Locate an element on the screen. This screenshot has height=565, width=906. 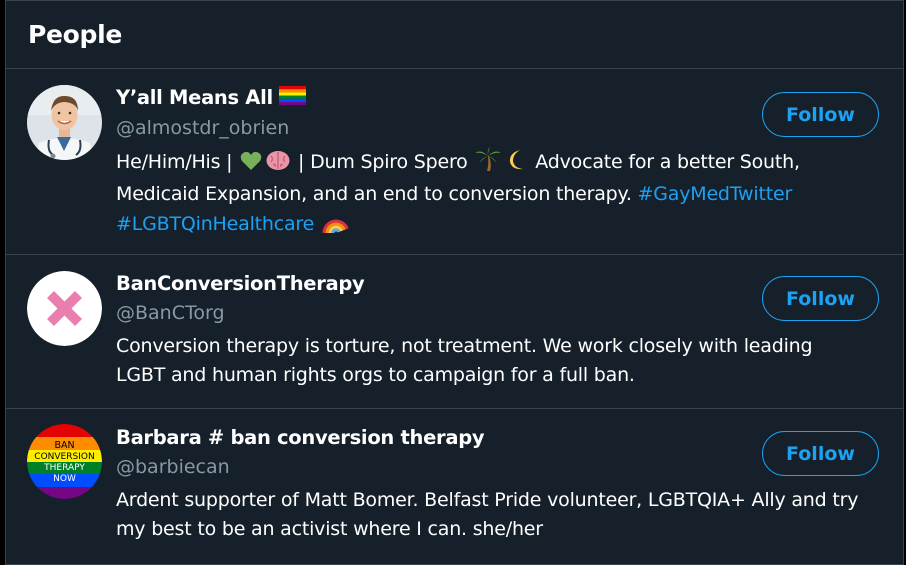
panel-header: People is located at coordinates (454, 35).